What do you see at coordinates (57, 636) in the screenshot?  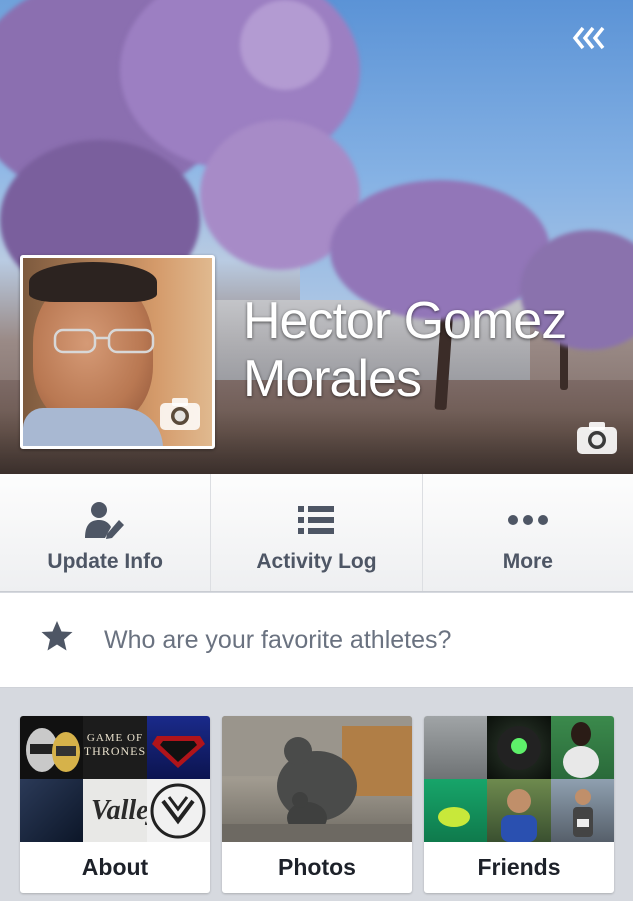 I see `star-icon` at bounding box center [57, 636].